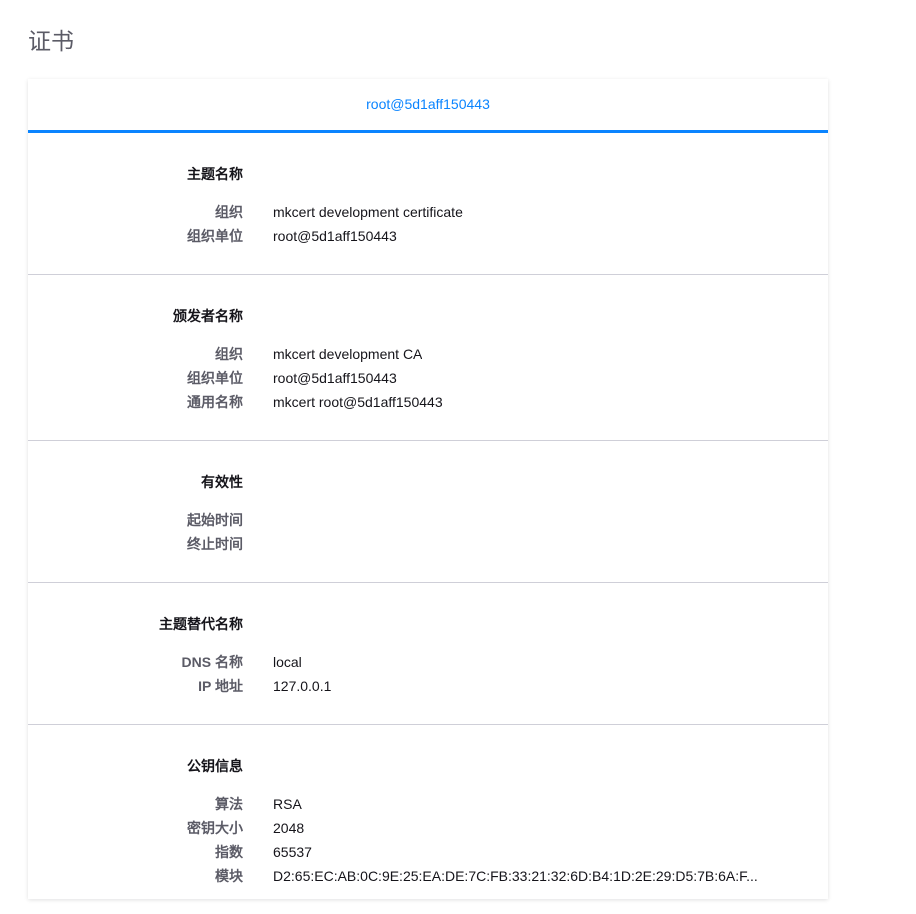  I want to click on field-label: 指数, so click(229, 852).